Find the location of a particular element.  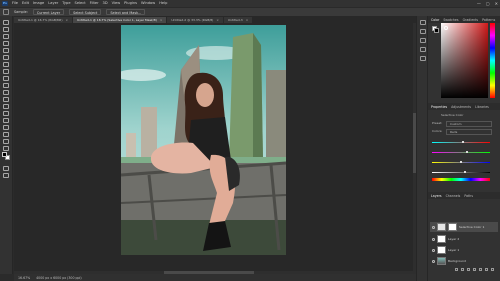

layer-name: Layer 1 is located at coordinates (454, 250).